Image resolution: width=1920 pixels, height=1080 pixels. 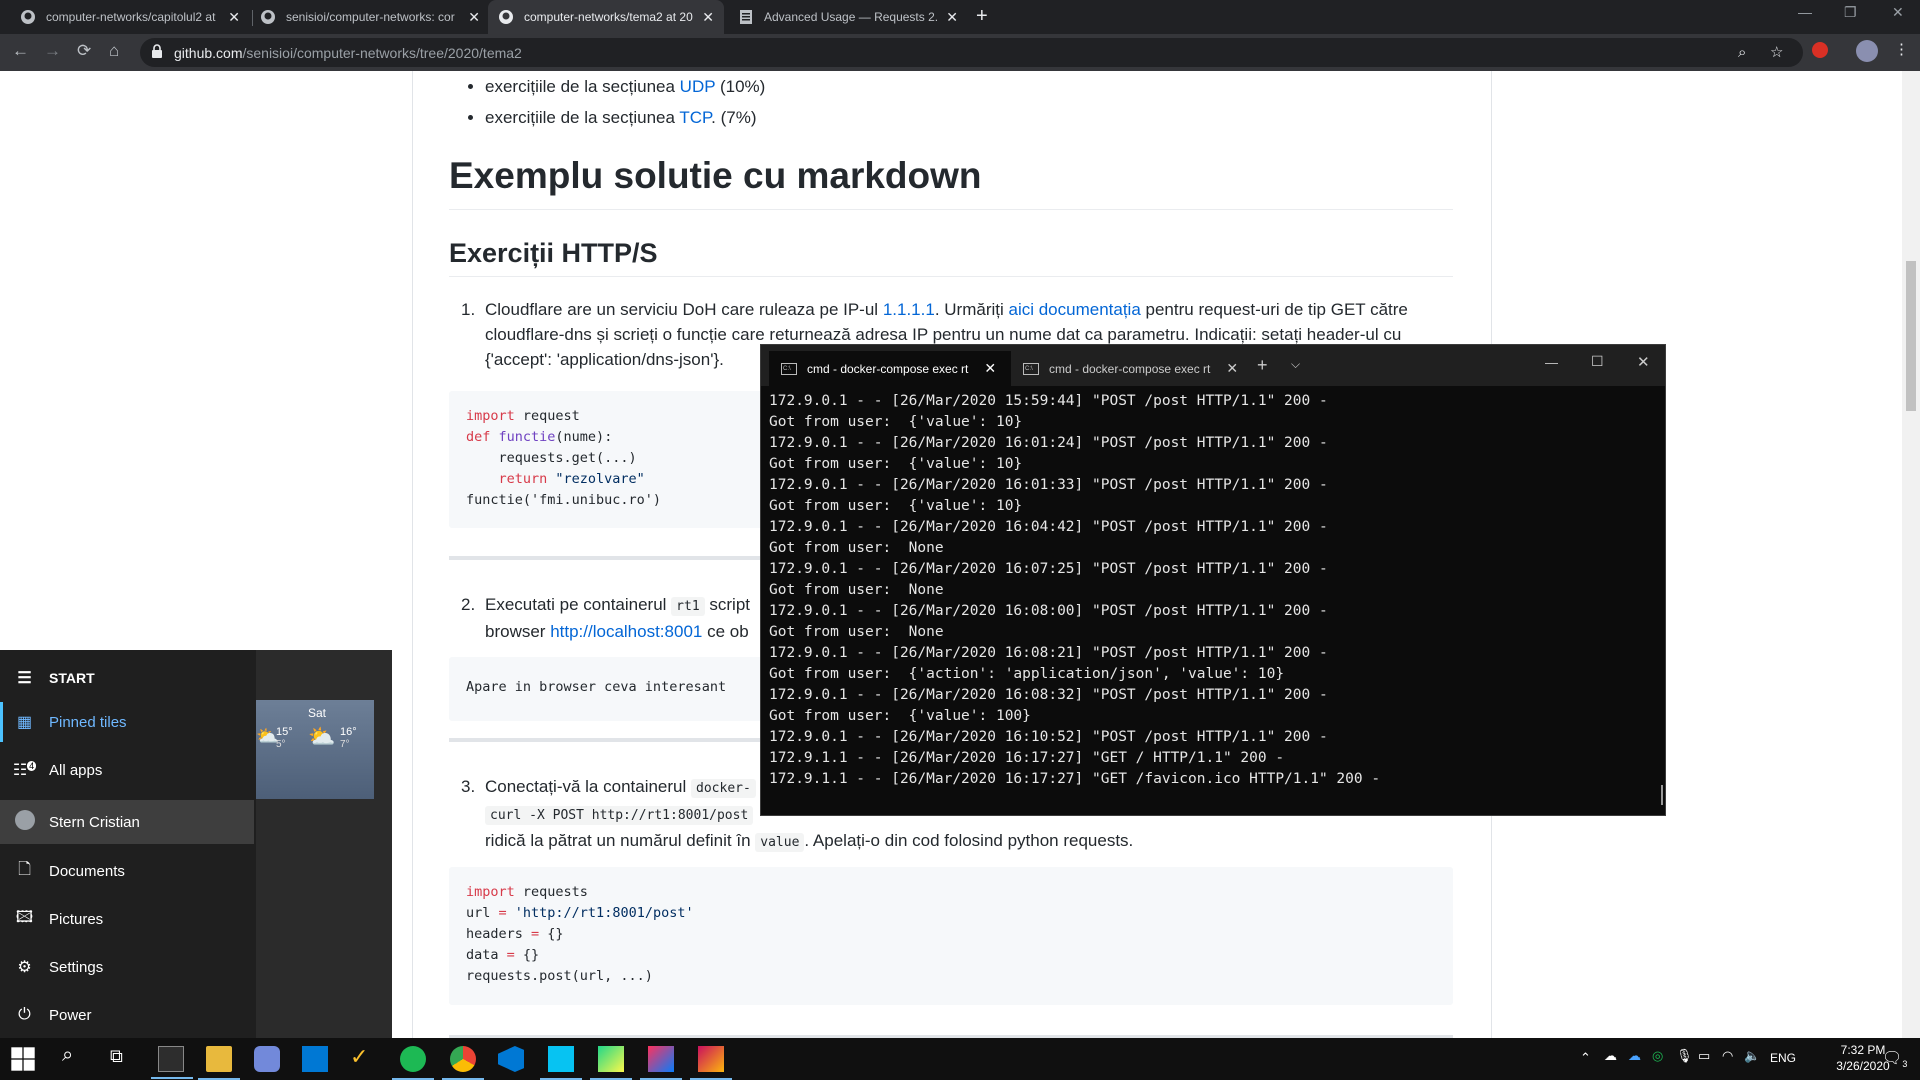 I want to click on browser-tab-3: computer-networks/tema2 at 20 ✕, so click(x=606, y=17).